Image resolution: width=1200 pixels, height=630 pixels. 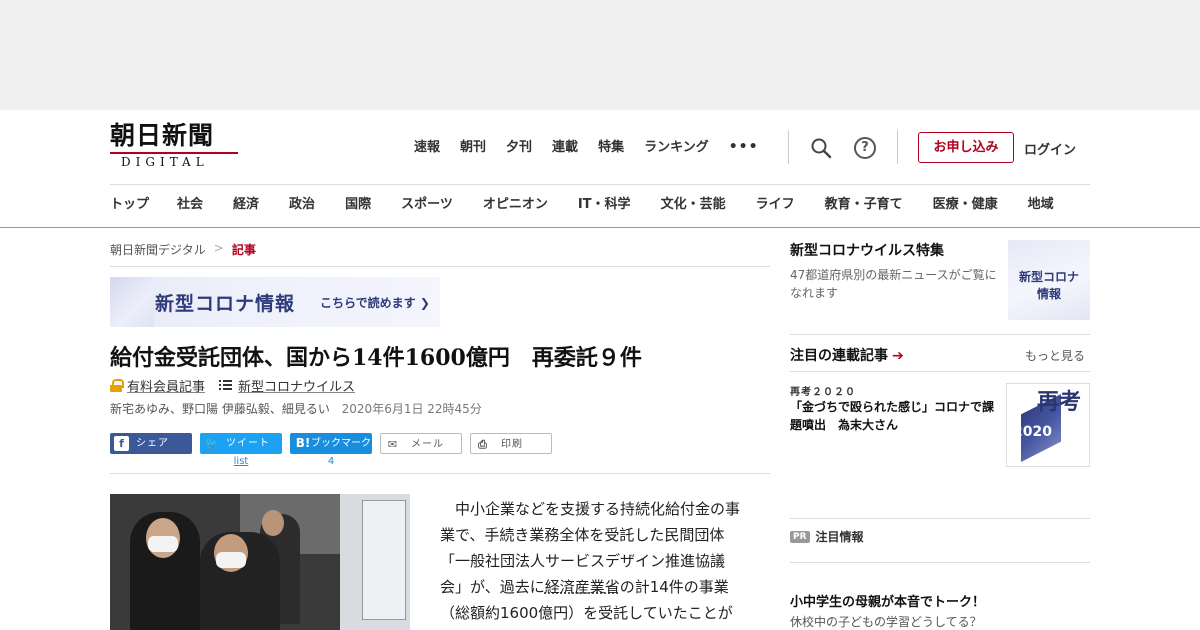 I want to click on feature-thumbnail: 新型コロナ 情報, so click(x=1049, y=280).